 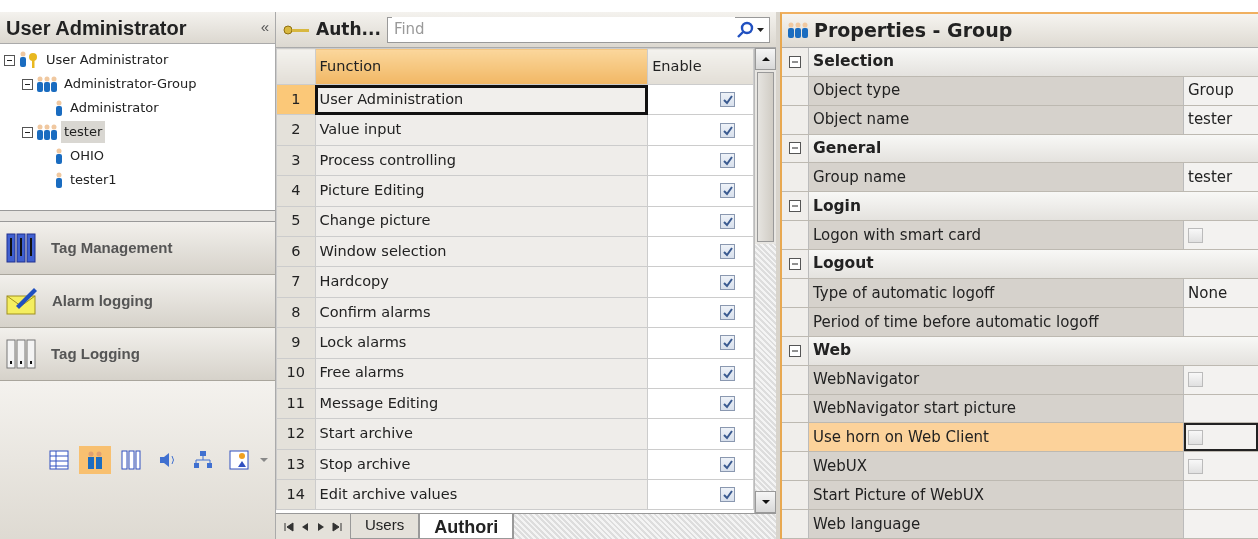 What do you see at coordinates (296, 403) in the screenshot?
I see `row-number: 11` at bounding box center [296, 403].